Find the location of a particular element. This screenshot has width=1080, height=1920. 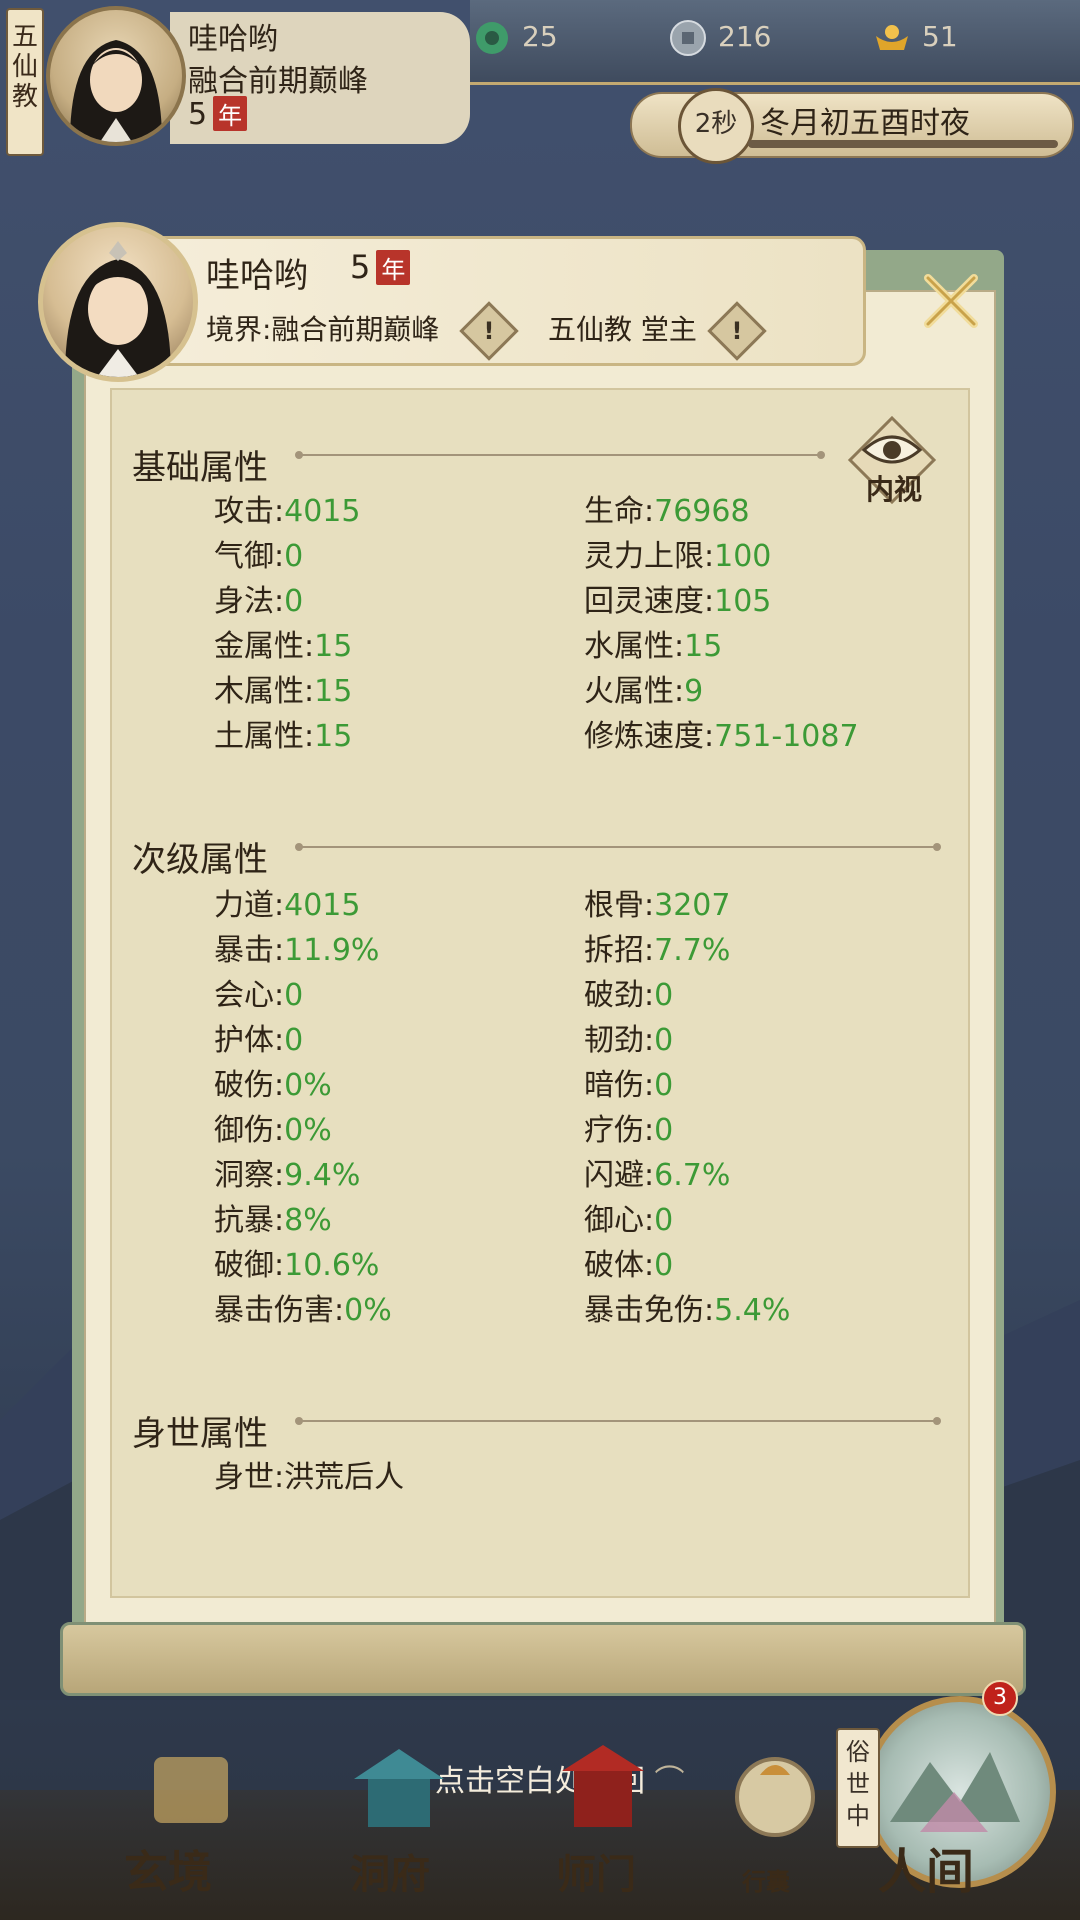

resource-coin: 216 is located at coordinates (719, 38).